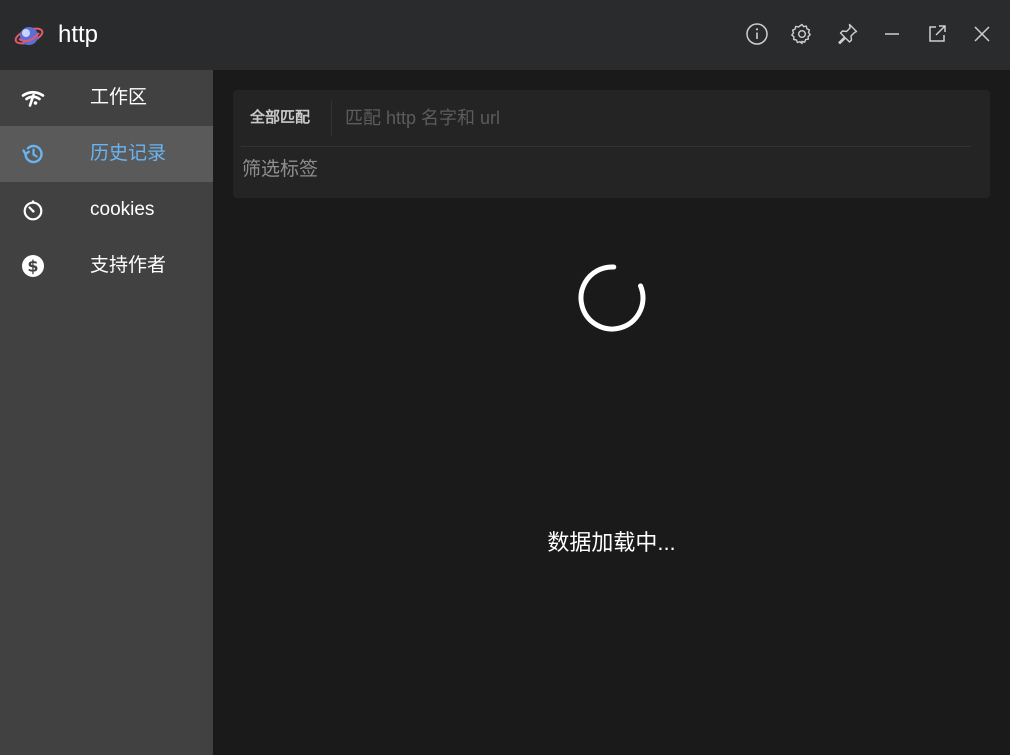 This screenshot has width=1010, height=755. I want to click on sidebar-item-history: 历史记录, so click(106, 154).